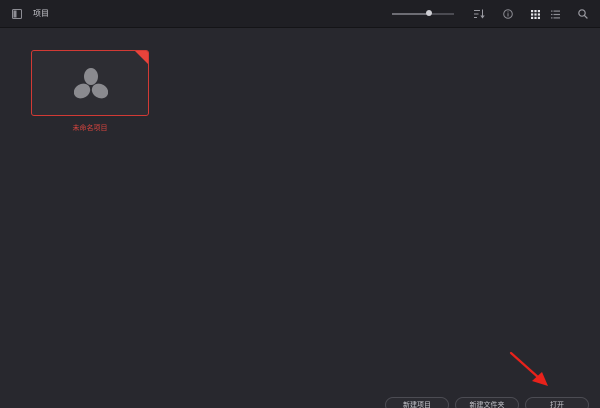 Image resolution: width=600 pixels, height=408 pixels. What do you see at coordinates (487, 402) in the screenshot?
I see `new-folder-button: 新建文件夹` at bounding box center [487, 402].